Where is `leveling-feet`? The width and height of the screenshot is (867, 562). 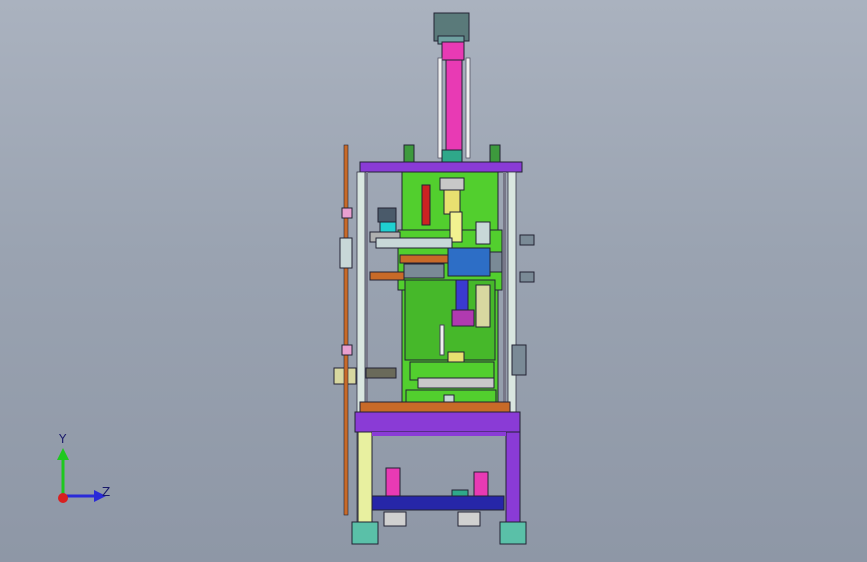 leveling-feet is located at coordinates (439, 533).